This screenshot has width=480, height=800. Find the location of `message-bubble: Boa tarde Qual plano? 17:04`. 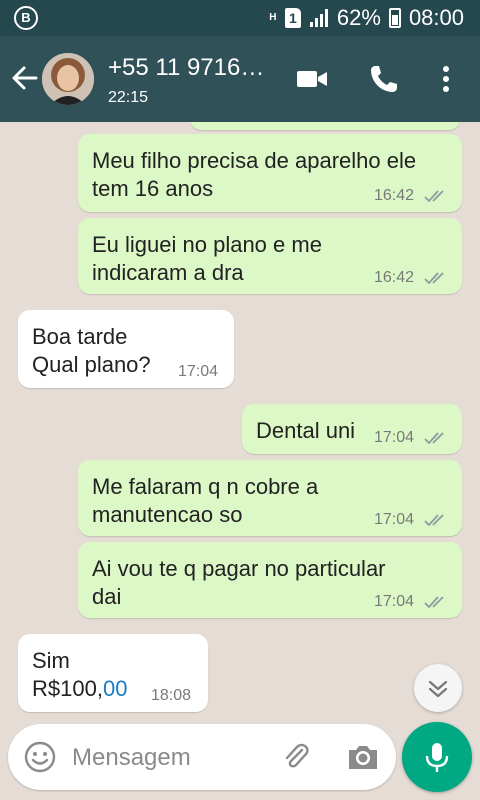

message-bubble: Boa tarde Qual plano? 17:04 is located at coordinates (126, 349).